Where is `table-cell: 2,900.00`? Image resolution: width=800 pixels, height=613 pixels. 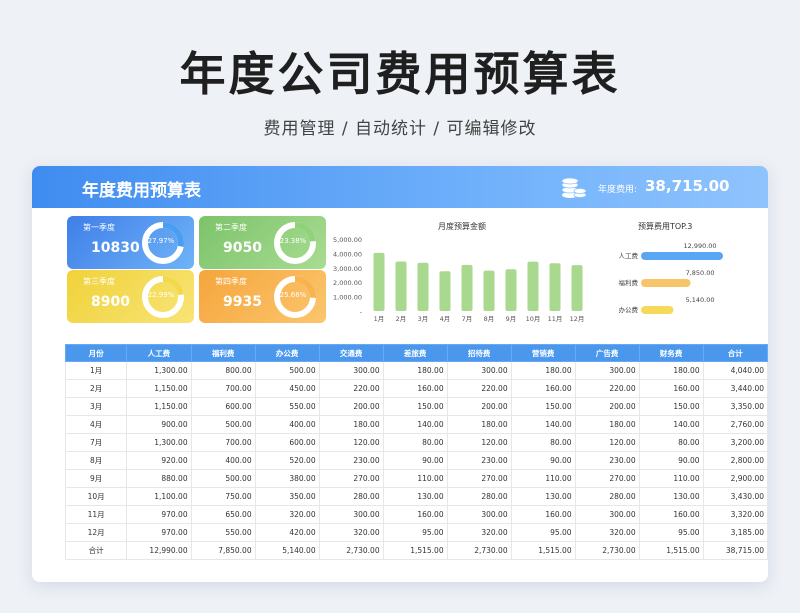
table-cell: 2,900.00 is located at coordinates (735, 478).